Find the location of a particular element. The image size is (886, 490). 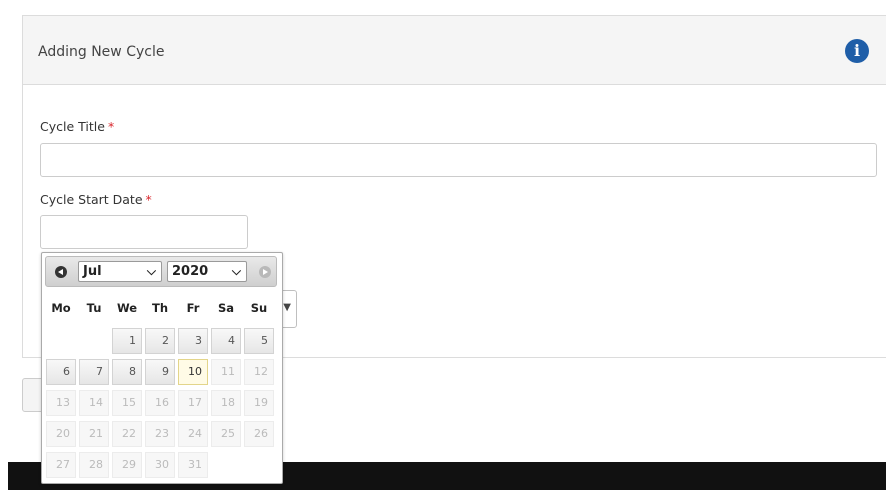

year-select-value: 2020 is located at coordinates (190, 271).